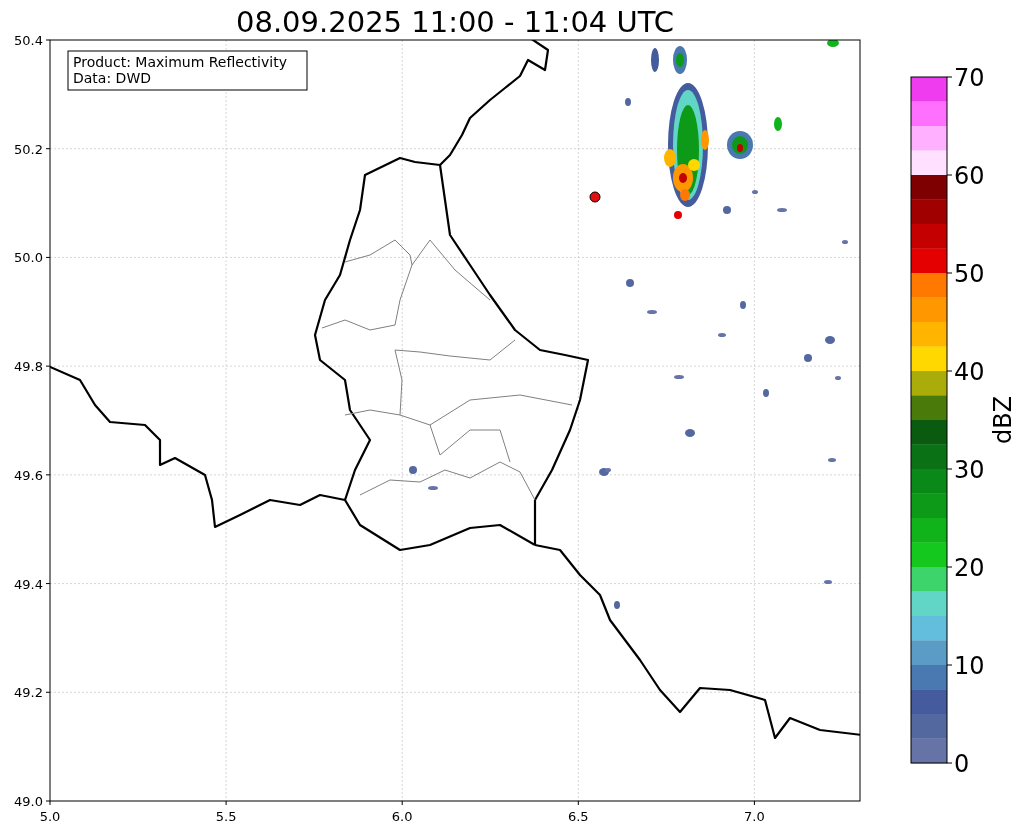 The height and width of the screenshot is (834, 1023). Describe the element at coordinates (969, 274) in the screenshot. I see `colorbar-tick-label: 50` at that location.